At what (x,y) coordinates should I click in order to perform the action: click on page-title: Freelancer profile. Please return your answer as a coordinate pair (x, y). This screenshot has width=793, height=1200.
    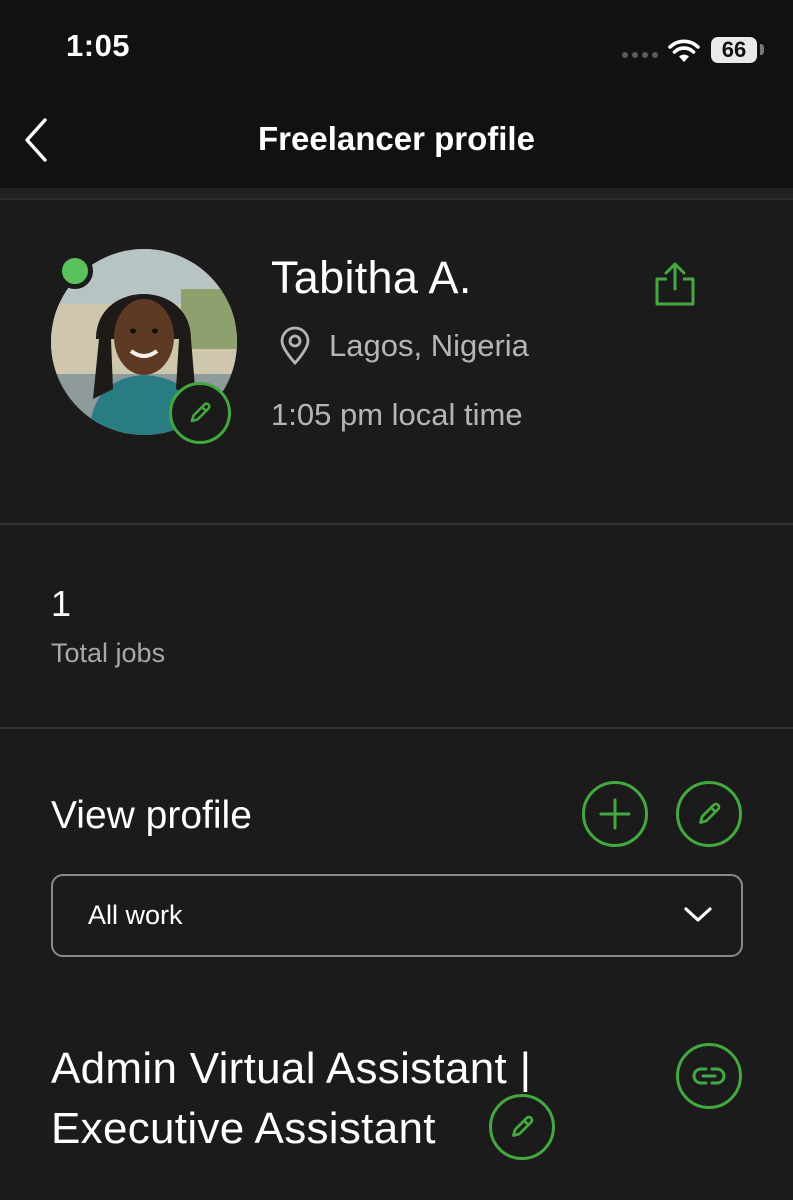
    Looking at the image, I should click on (396, 138).